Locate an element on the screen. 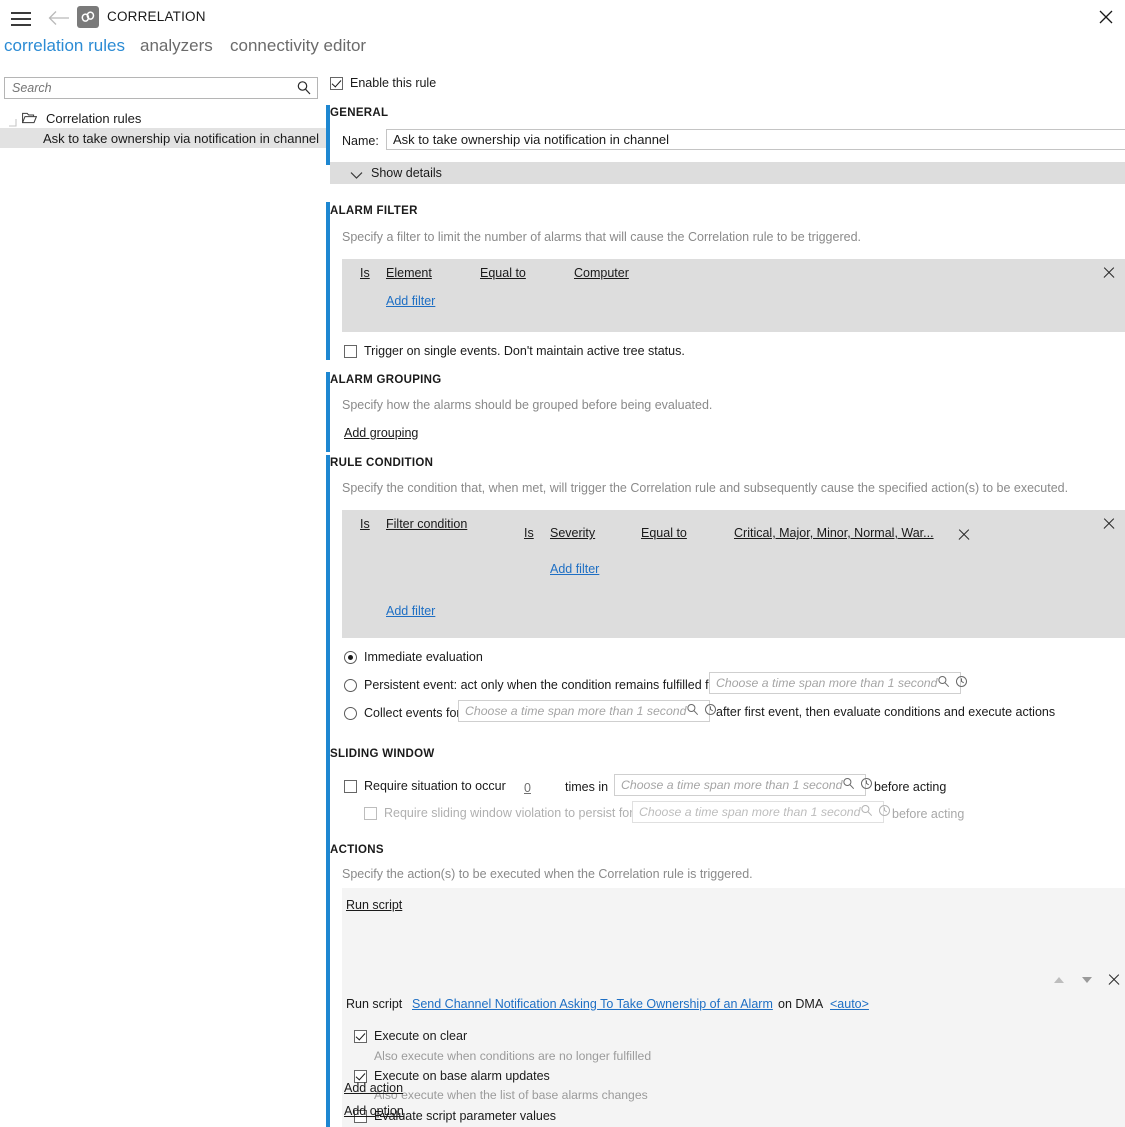 The image size is (1125, 1127). move-action-down-icon is located at coordinates (1087, 980).